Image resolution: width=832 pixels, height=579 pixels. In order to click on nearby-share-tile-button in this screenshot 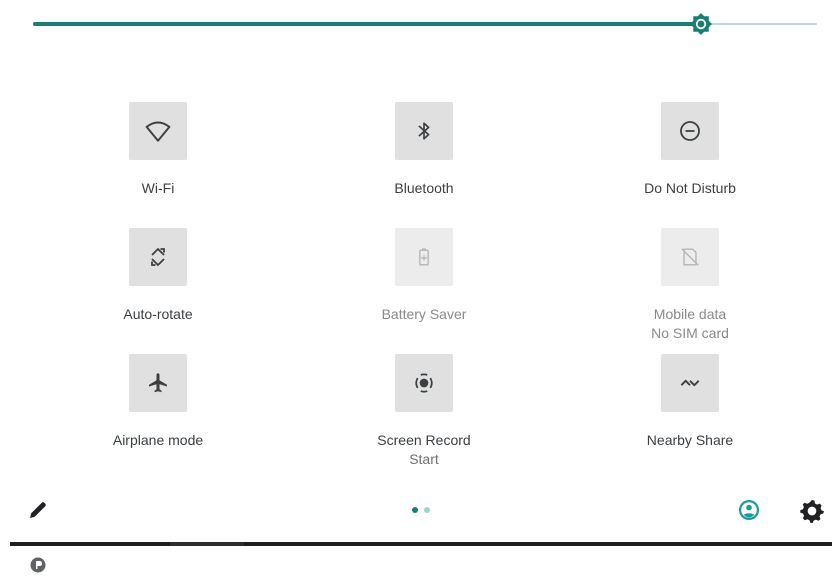, I will do `click(690, 383)`.